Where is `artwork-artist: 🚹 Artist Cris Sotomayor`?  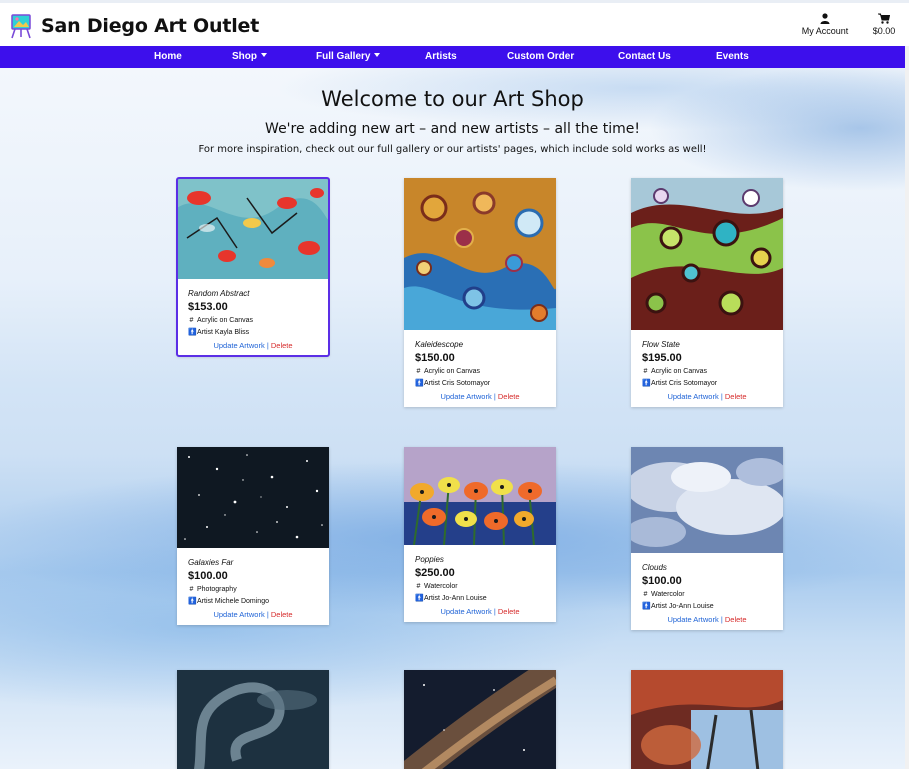 artwork-artist: 🚹 Artist Cris Sotomayor is located at coordinates (707, 383).